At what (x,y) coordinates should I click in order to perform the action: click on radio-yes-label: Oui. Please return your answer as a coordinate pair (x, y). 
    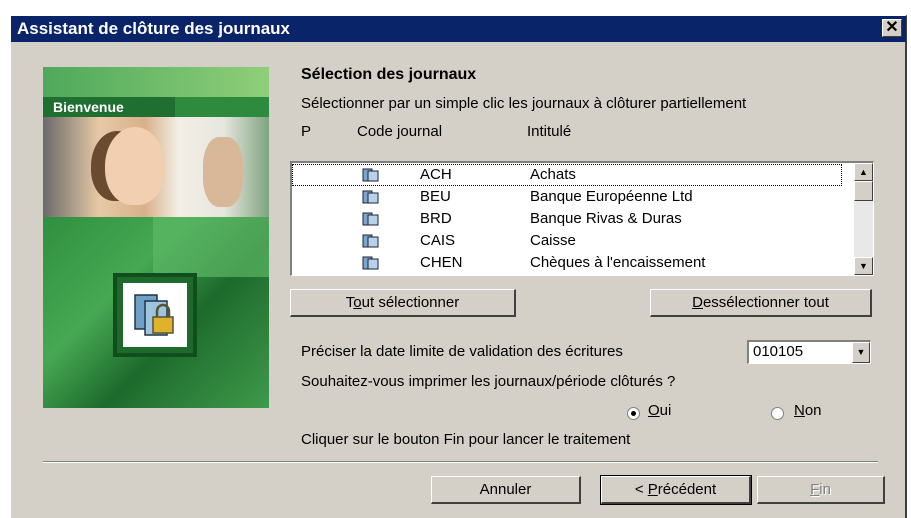
    Looking at the image, I should click on (659, 410).